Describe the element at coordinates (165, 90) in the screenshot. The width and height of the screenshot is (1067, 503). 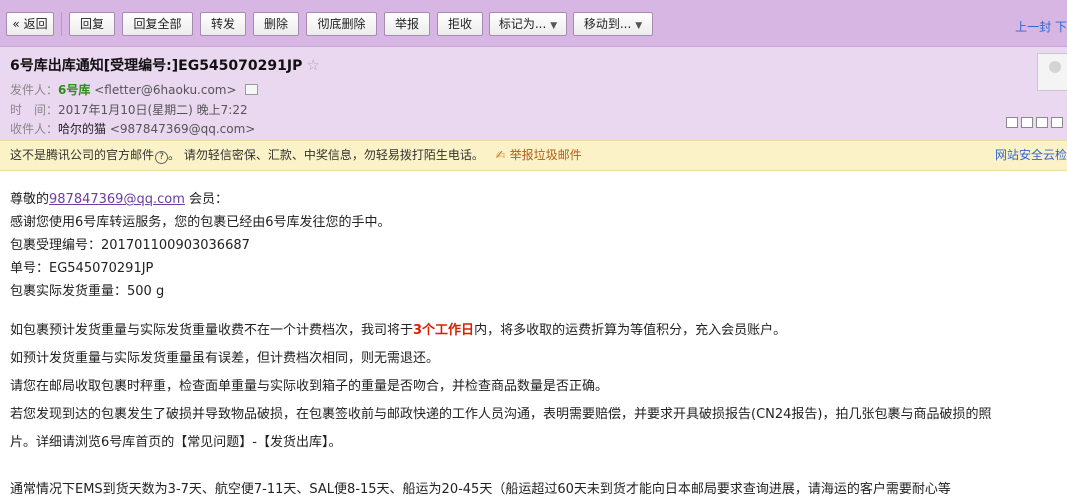
I see `sender-address-text: <fletter@6haoku.com>` at that location.